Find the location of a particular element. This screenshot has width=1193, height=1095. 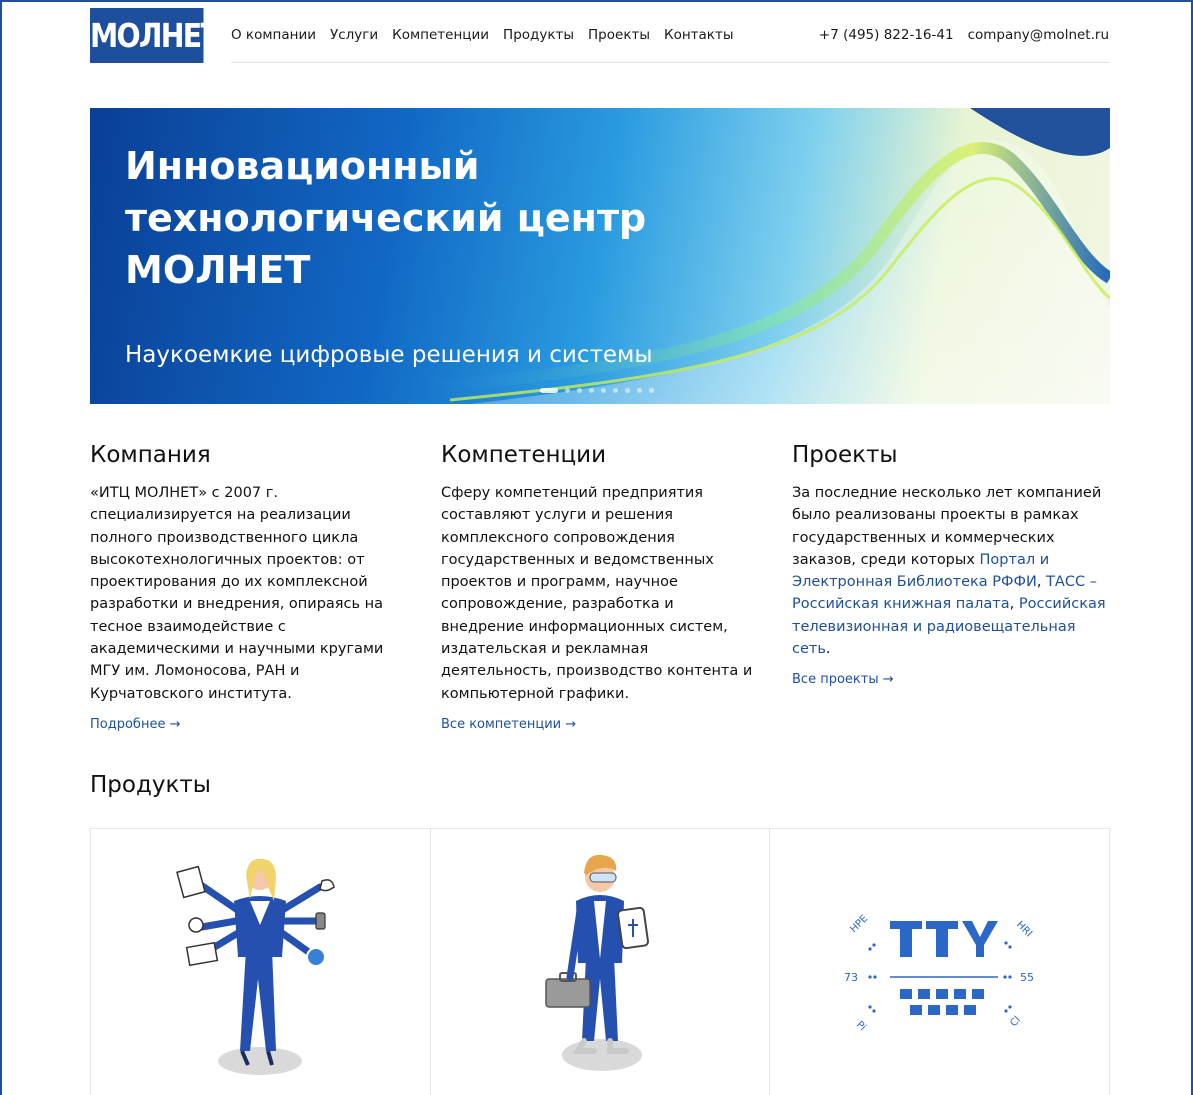

hero-subtitle: Наукоемкие цифровые решения и системы is located at coordinates (389, 355).